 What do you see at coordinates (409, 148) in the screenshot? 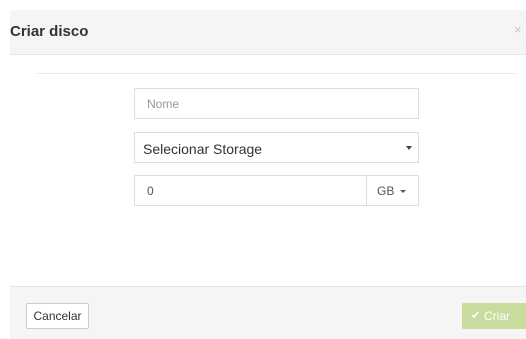
I see `chevron-down-icon` at bounding box center [409, 148].